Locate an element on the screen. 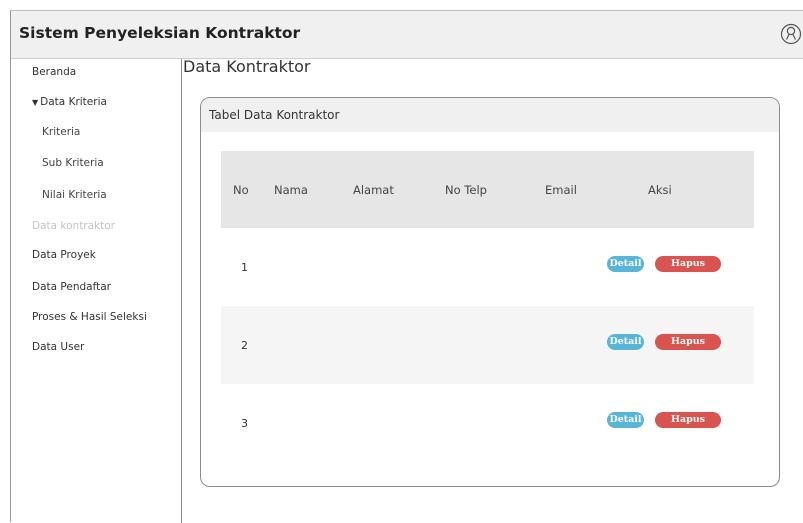 Image resolution: width=803 pixels, height=523 pixels. column-header-no-telp: No Telp is located at coordinates (466, 190).